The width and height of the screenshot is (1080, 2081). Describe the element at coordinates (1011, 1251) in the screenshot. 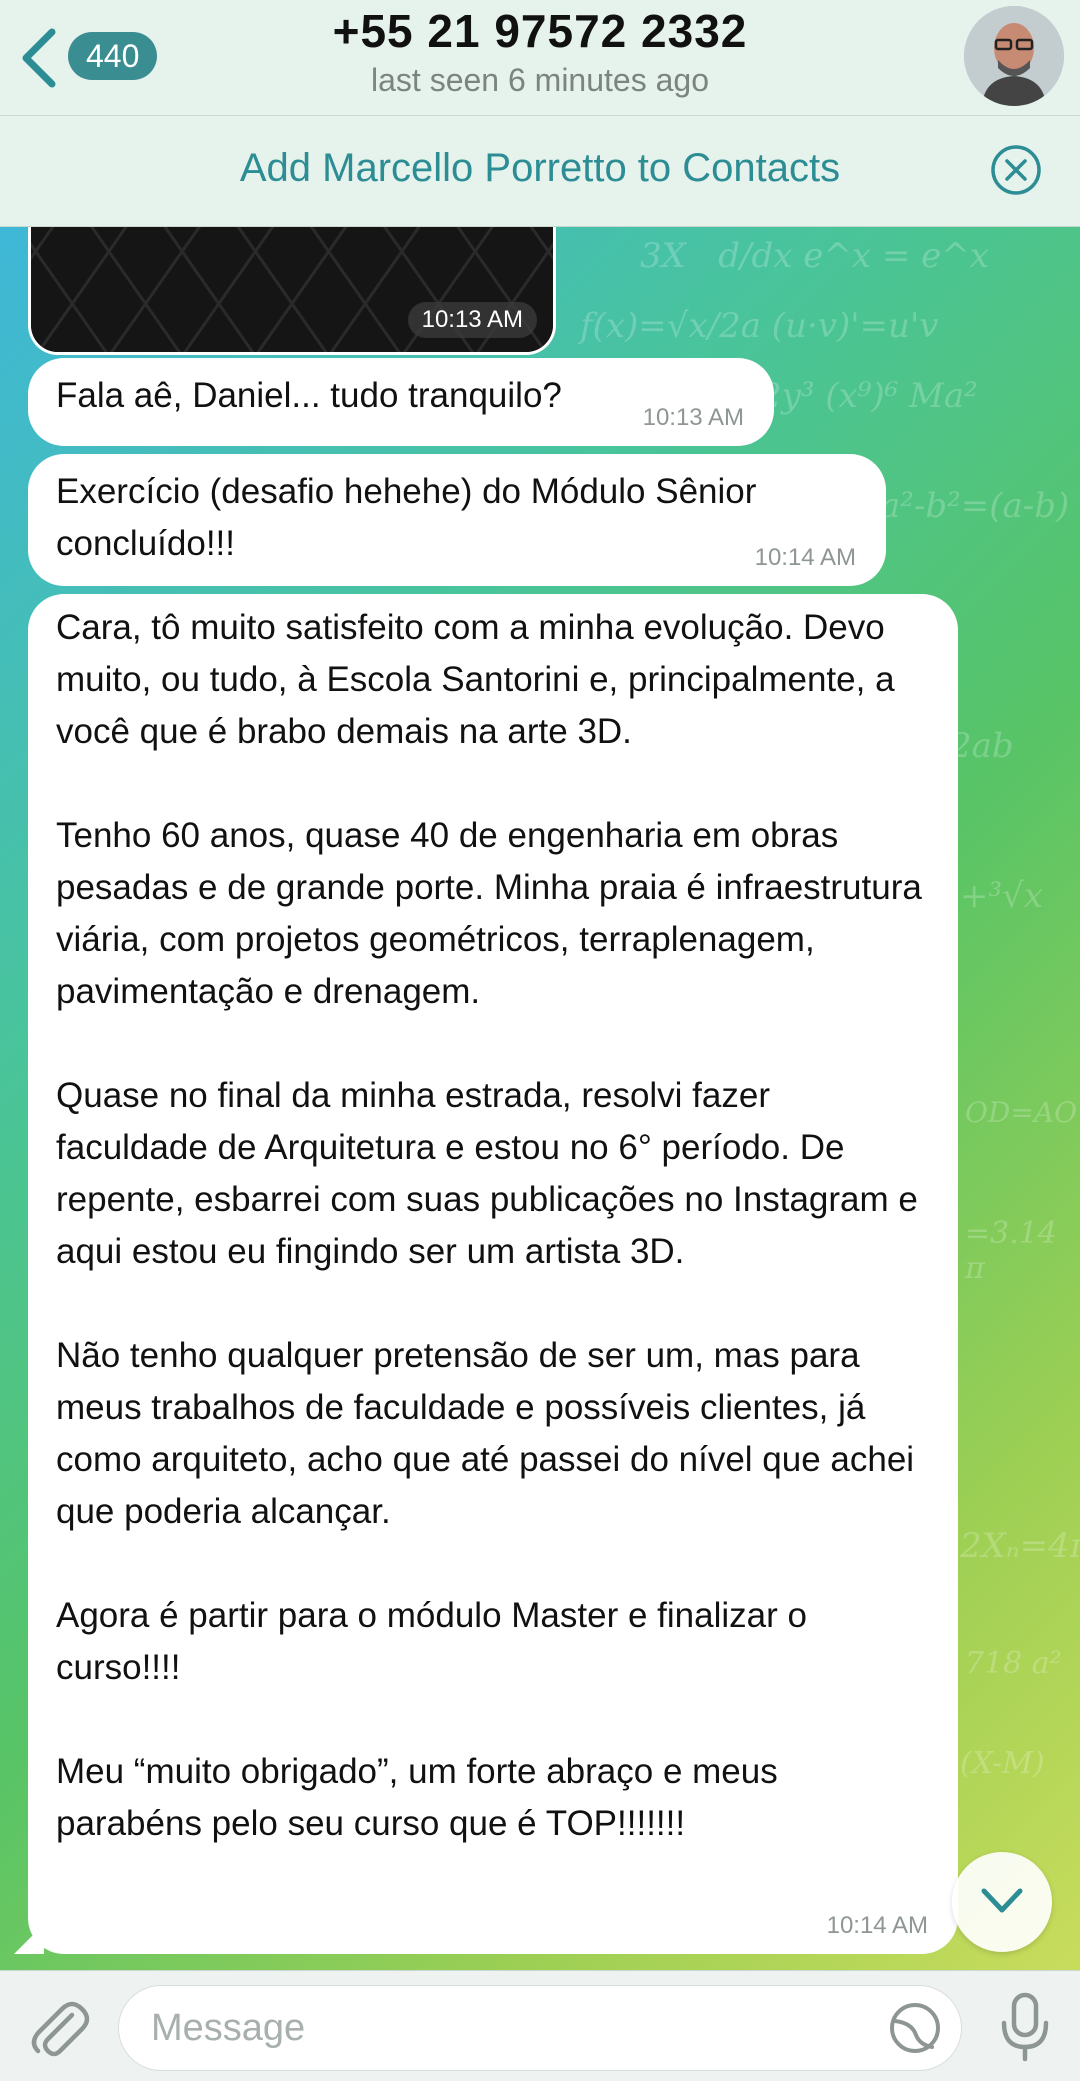

I see `background-doodle: =3.14 π` at that location.